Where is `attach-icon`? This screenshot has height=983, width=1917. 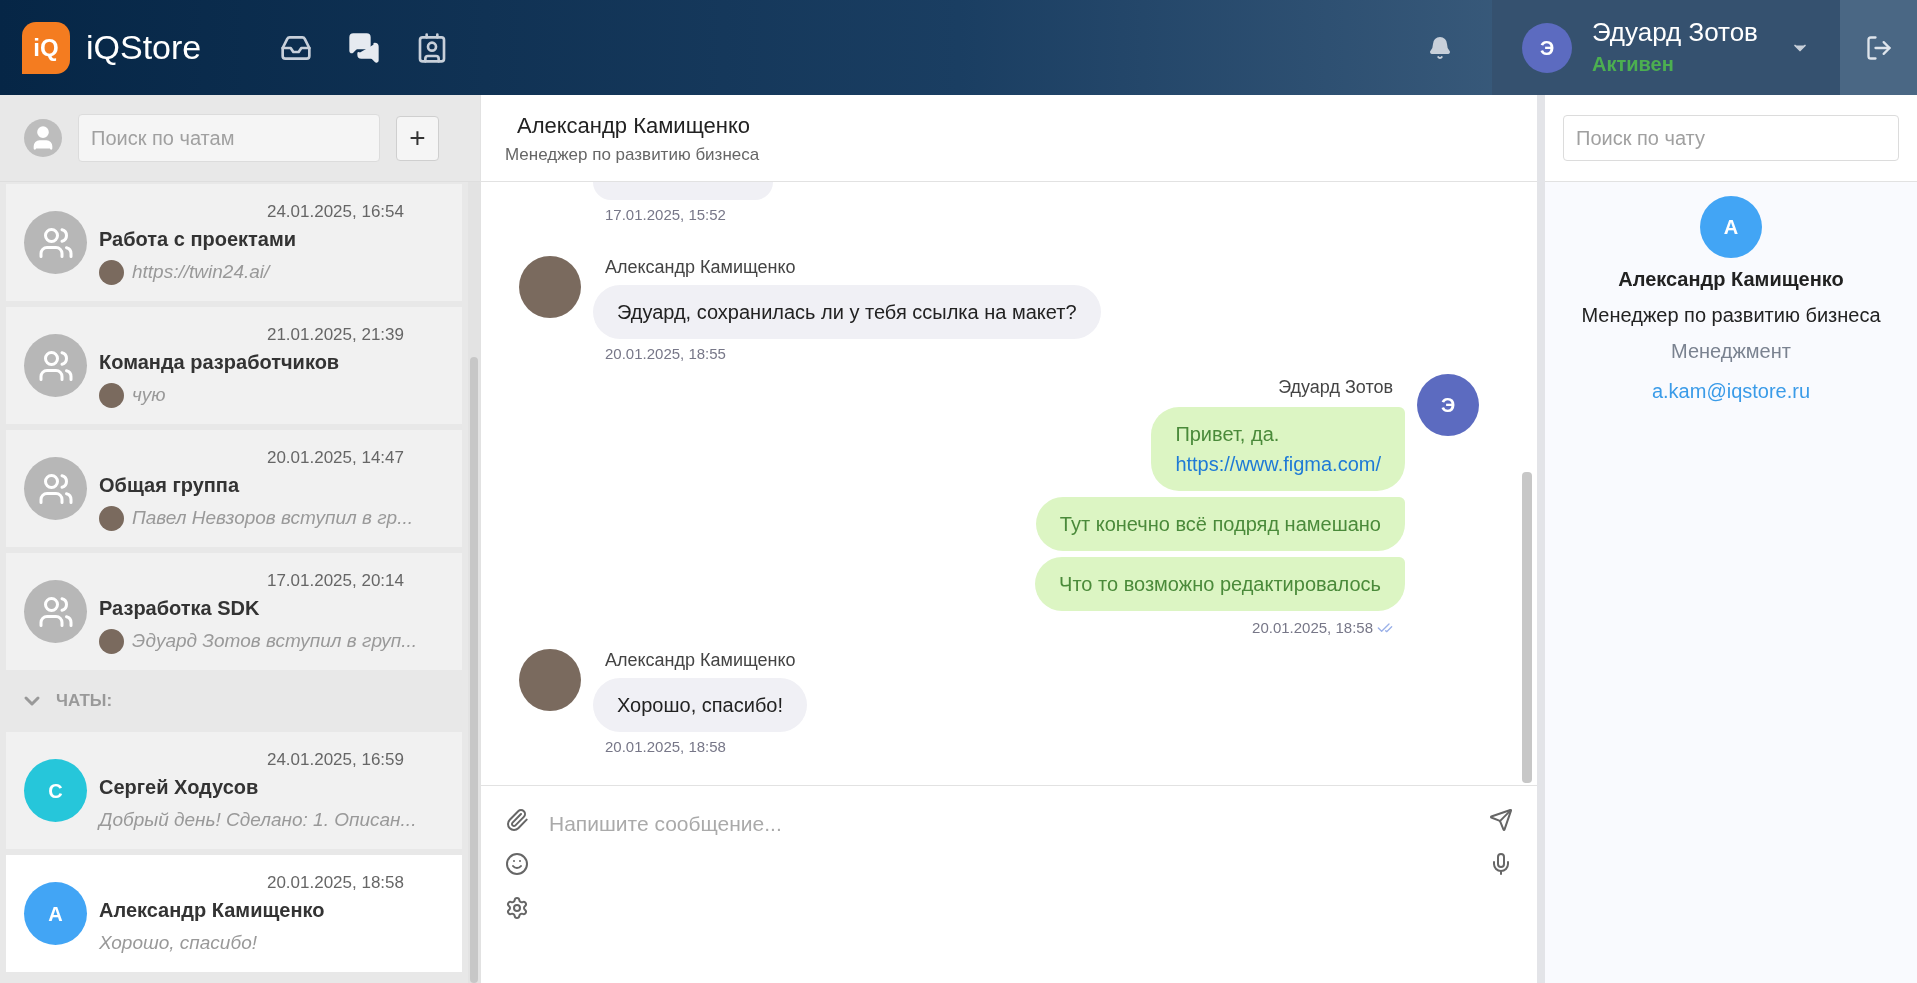 attach-icon is located at coordinates (517, 820).